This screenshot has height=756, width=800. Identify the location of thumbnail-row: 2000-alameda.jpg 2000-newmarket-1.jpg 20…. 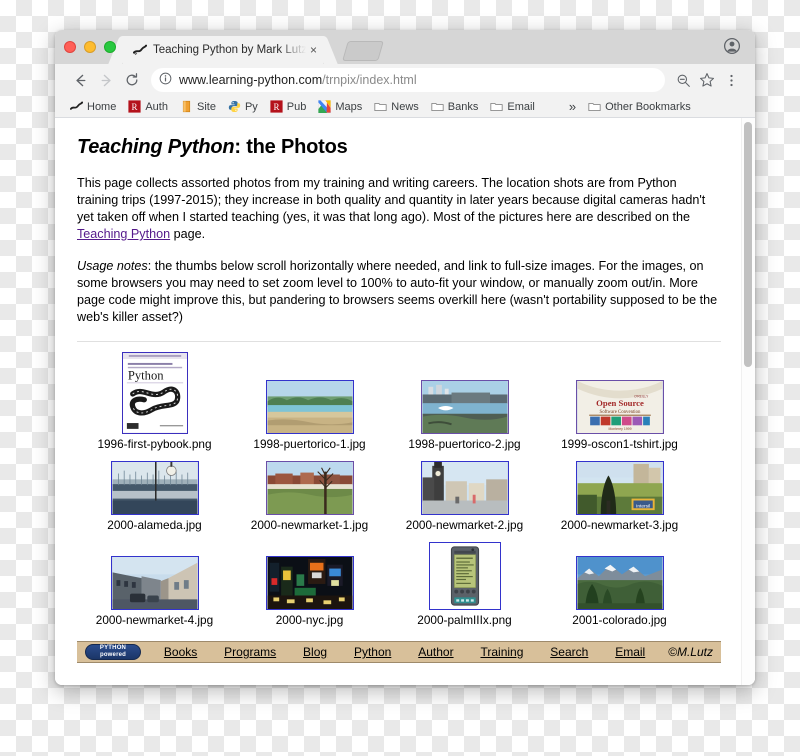
(399, 501).